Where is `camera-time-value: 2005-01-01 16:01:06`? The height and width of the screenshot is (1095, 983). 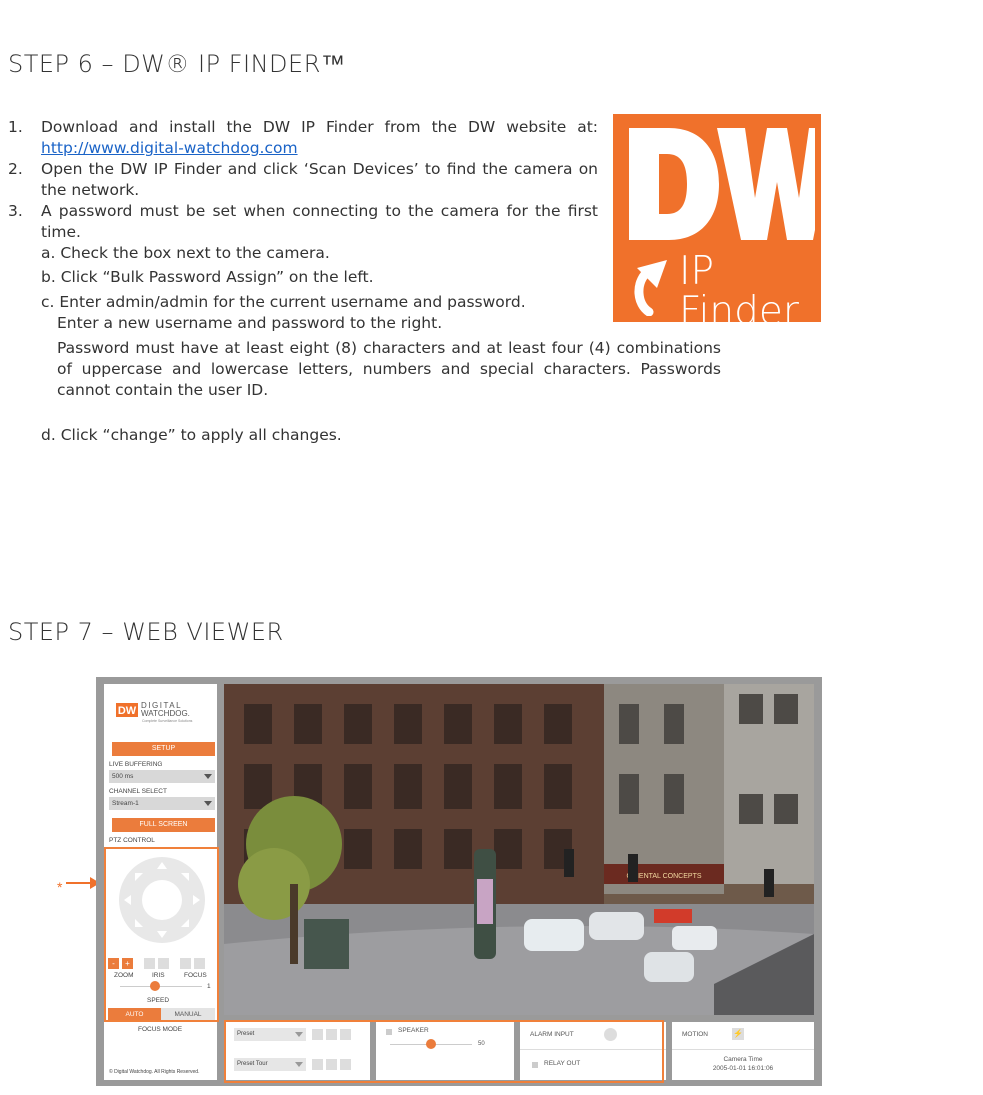 camera-time-value: 2005-01-01 16:01:06 is located at coordinates (743, 1068).